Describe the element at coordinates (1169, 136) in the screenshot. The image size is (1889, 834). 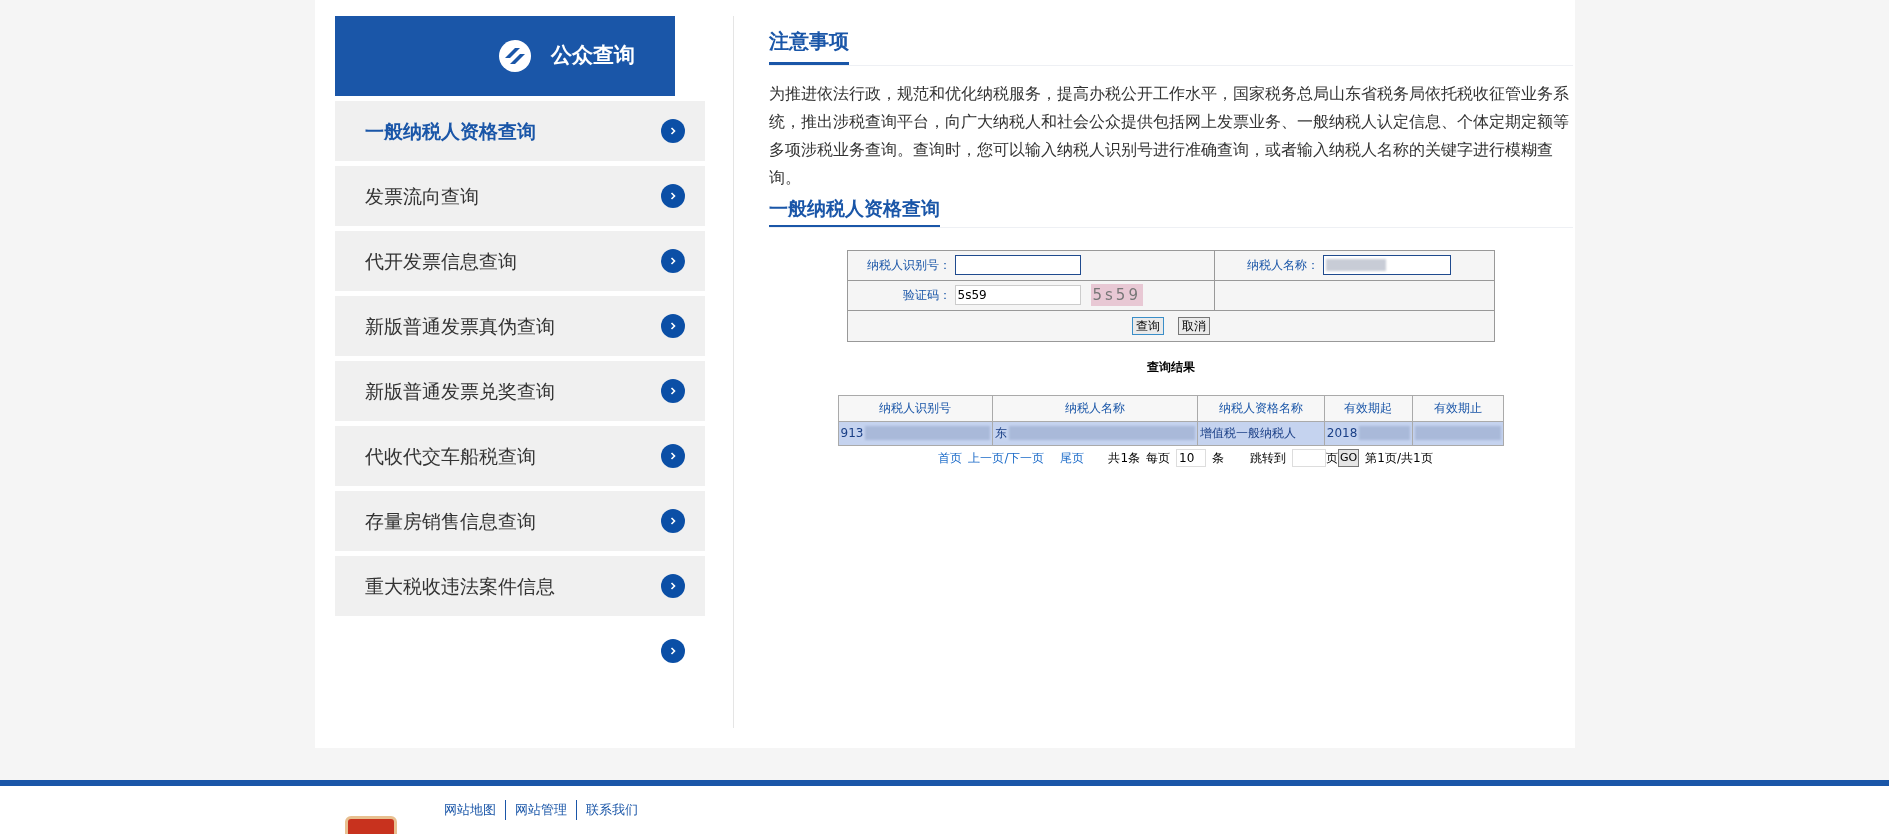
I see `notice-text: 为推进依法行政，规范和优化纳税服务，提高办税公开工作水平，国家税务总局山东省税务局依托税收征管业务系统，推出涉税查询平台，向广大纳税人和社会公众提供包括网上发票业务、一般纳税人认定信息、个体定期定额等多项涉税业务查询。查询时，您可以输入纳税人识别号进行准确查询，或者输入纳税人名称的关键字进行模糊查询。` at that location.